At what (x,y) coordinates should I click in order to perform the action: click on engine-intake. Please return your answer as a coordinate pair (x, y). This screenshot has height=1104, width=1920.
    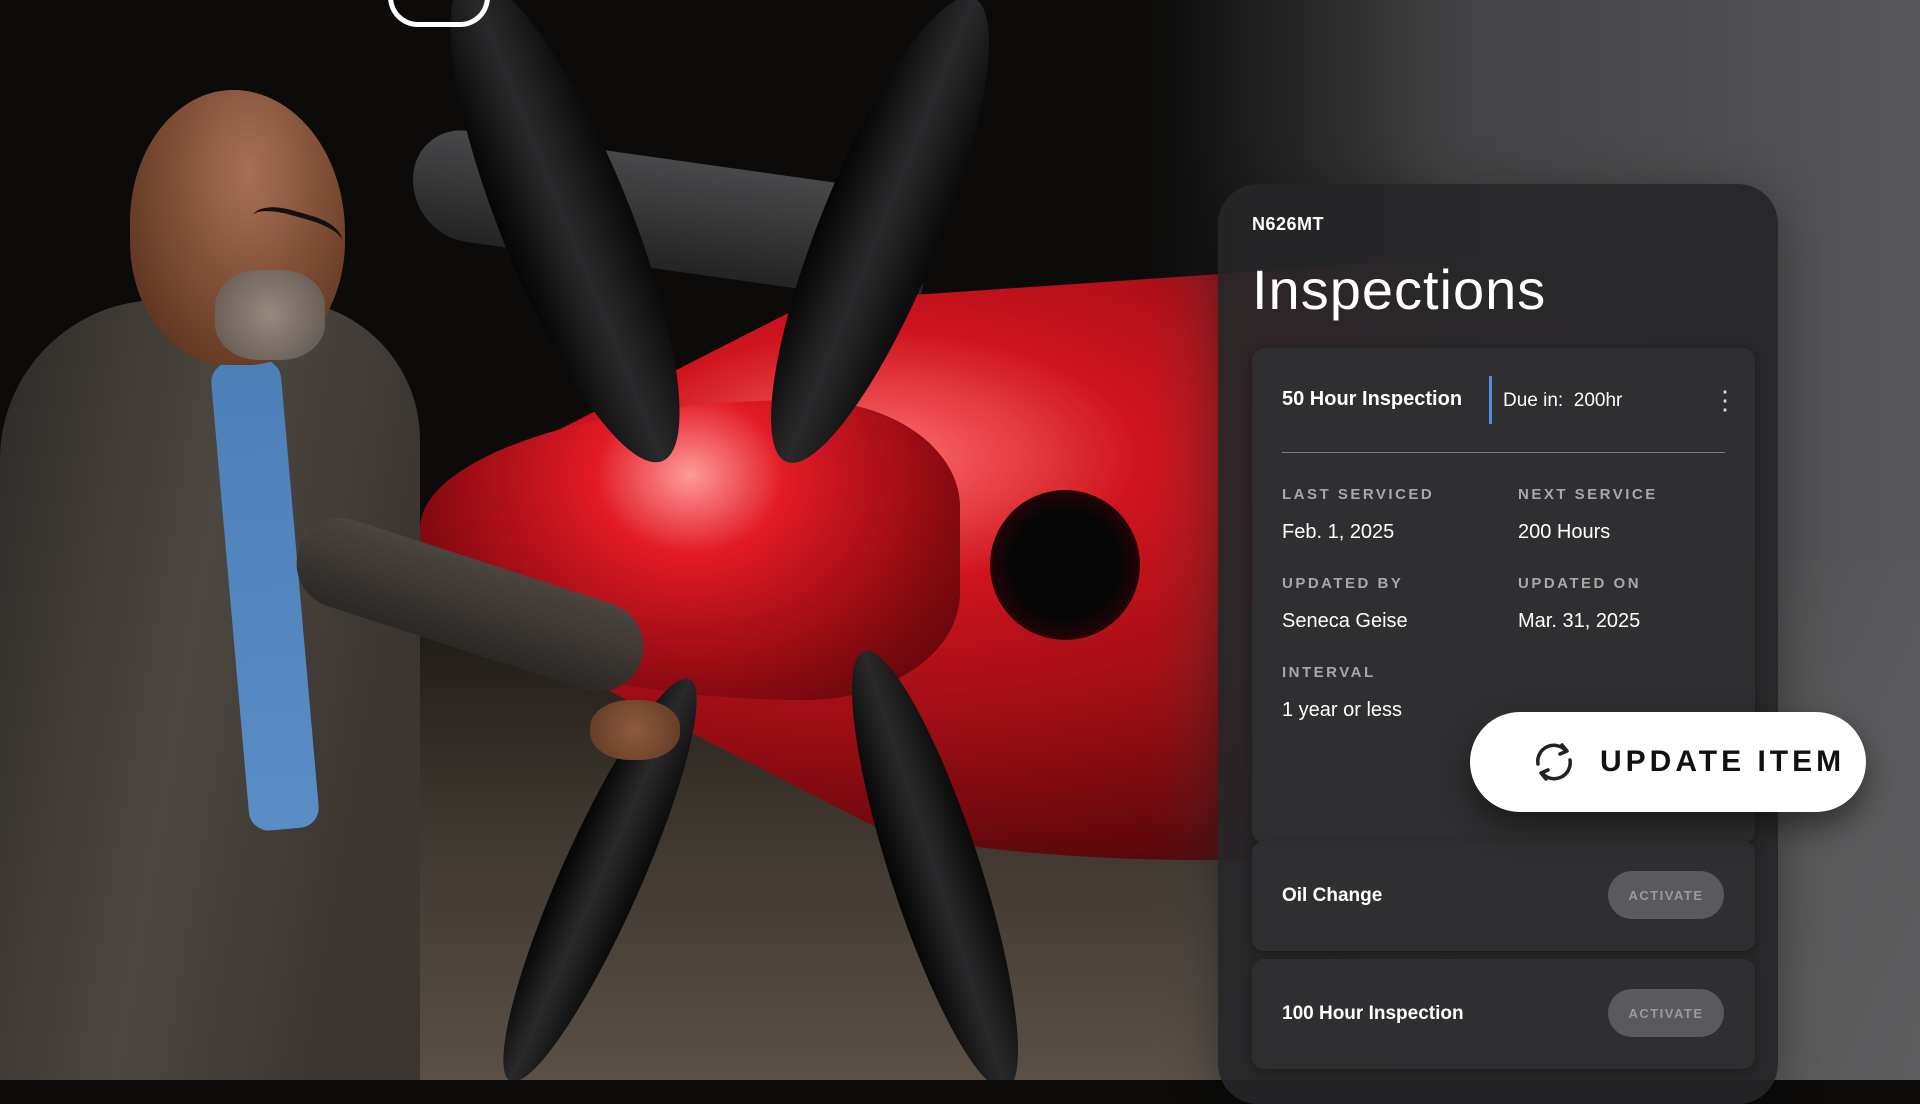
    Looking at the image, I should click on (1065, 565).